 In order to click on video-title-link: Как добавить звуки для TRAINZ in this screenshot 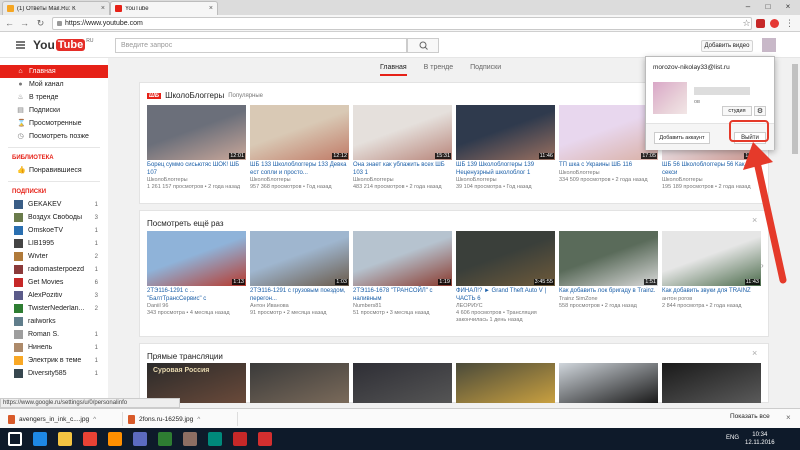, I will do `click(711, 292)`.